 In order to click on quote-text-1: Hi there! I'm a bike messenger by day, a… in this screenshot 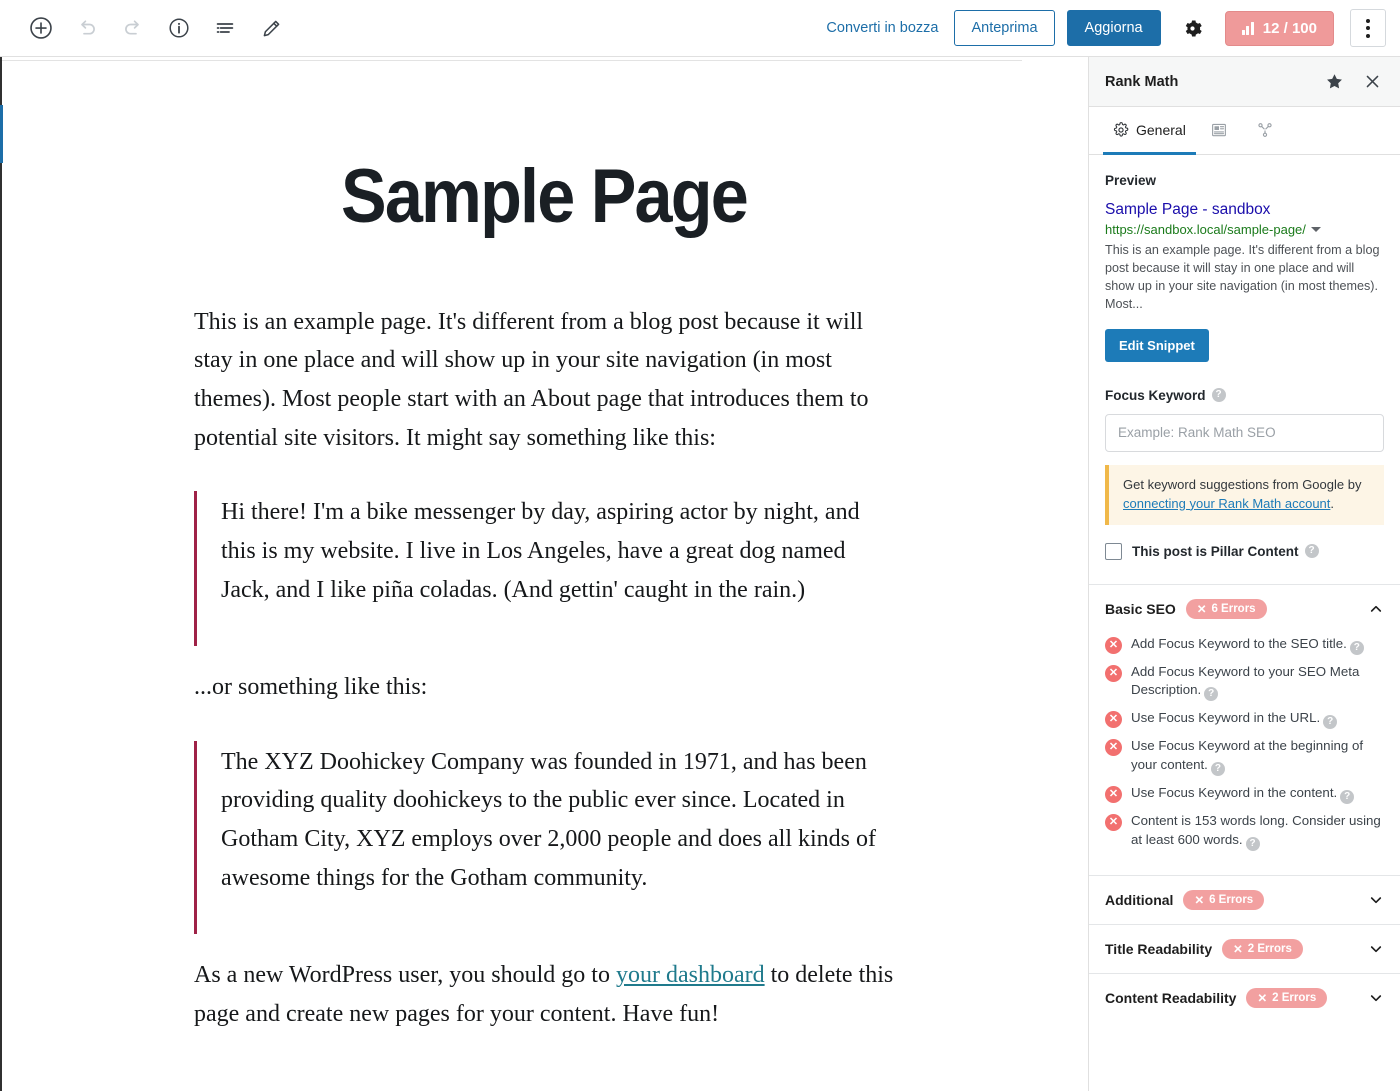, I will do `click(540, 551)`.